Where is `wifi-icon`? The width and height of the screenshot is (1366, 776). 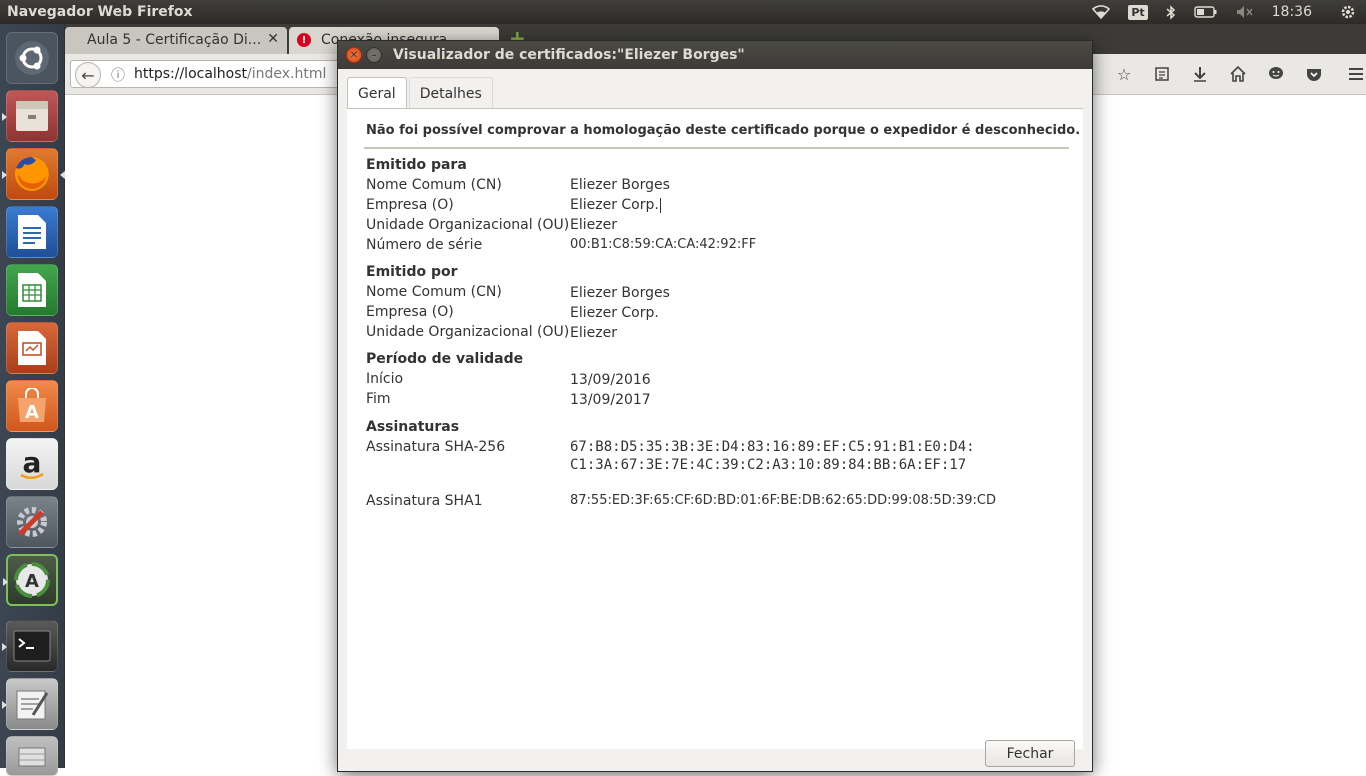 wifi-icon is located at coordinates (1101, 12).